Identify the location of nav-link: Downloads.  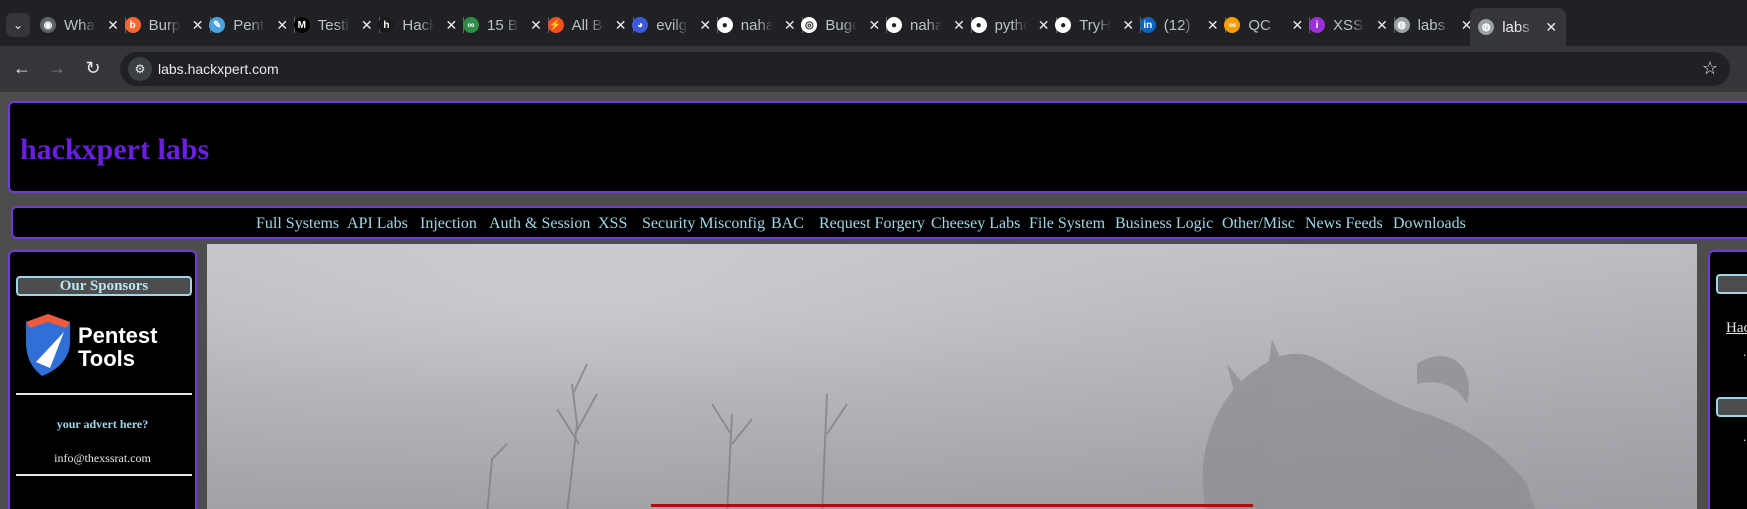
(1429, 224).